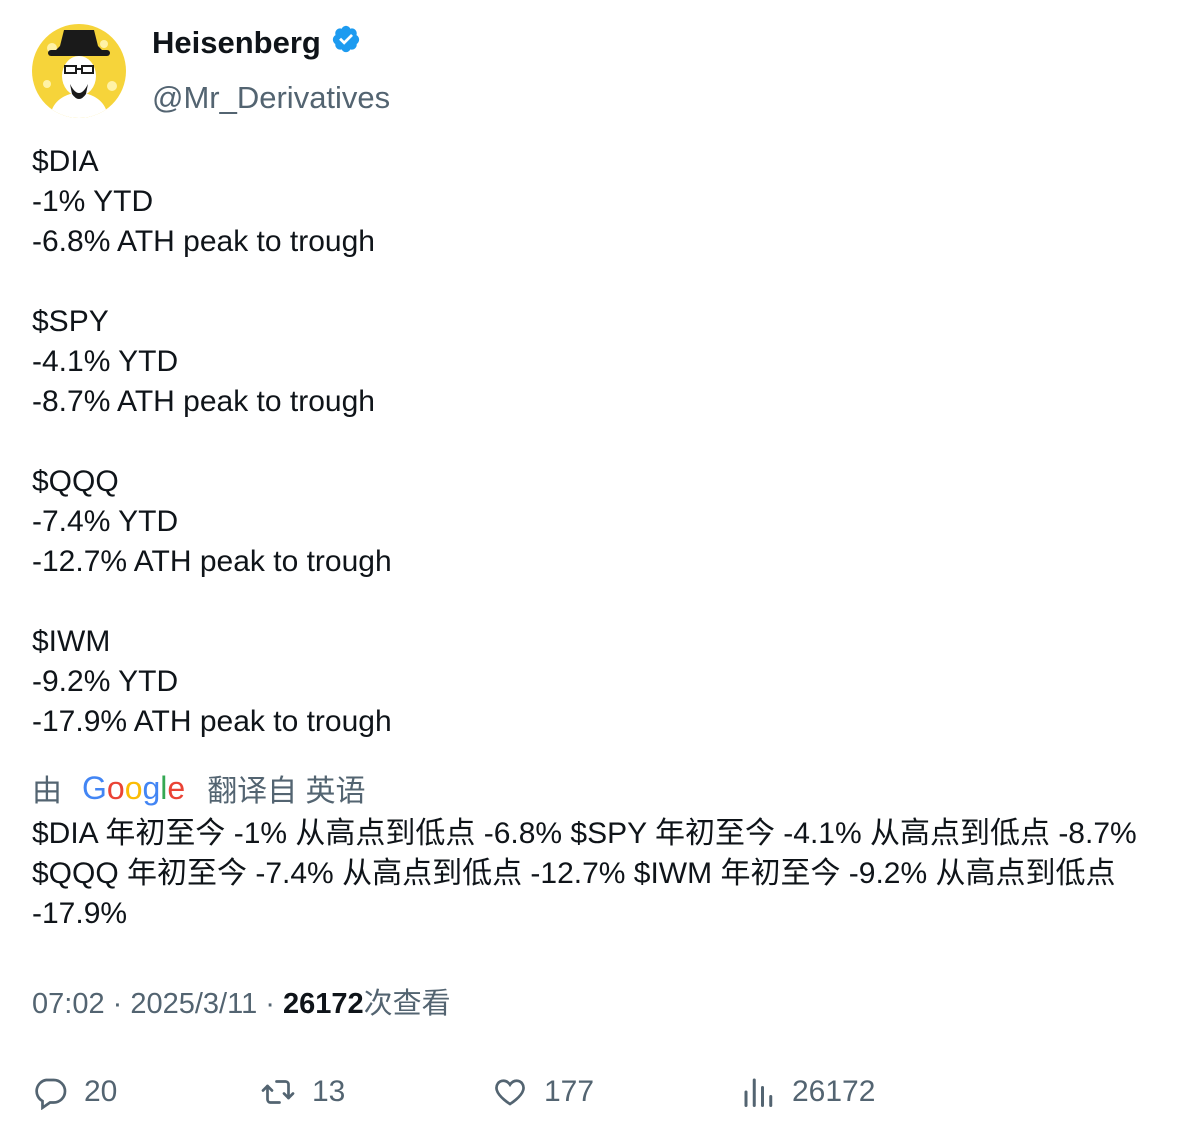 The width and height of the screenshot is (1196, 1138). Describe the element at coordinates (323, 1004) in the screenshot. I see `view-count: 26172` at that location.